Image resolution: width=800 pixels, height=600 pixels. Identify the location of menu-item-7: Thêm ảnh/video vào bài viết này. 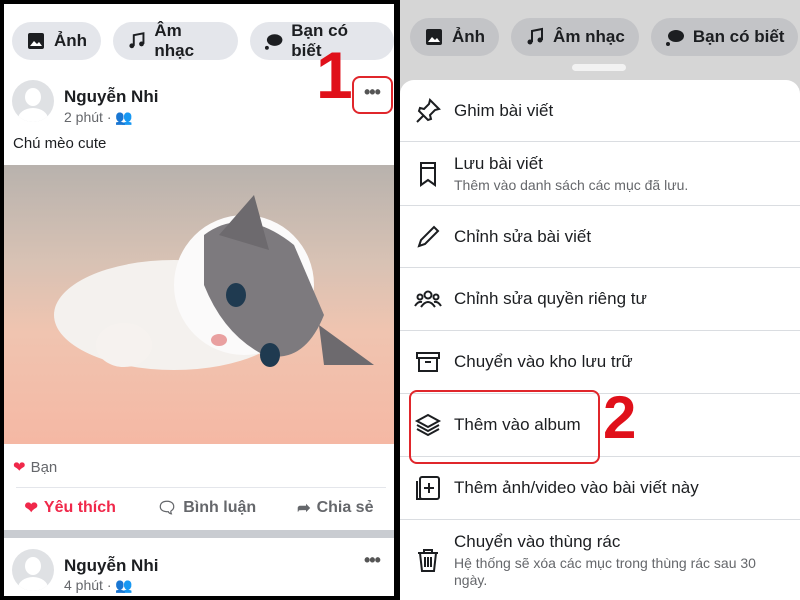
(600, 488).